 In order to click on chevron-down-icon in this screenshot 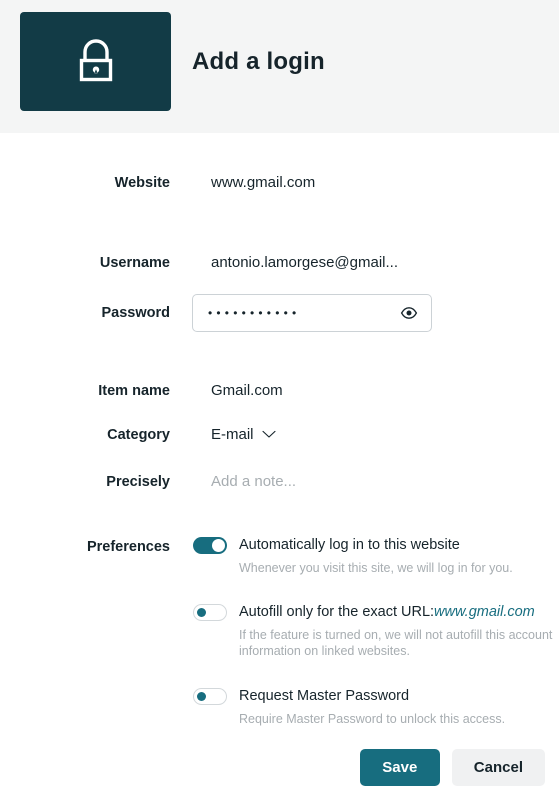, I will do `click(268, 435)`.